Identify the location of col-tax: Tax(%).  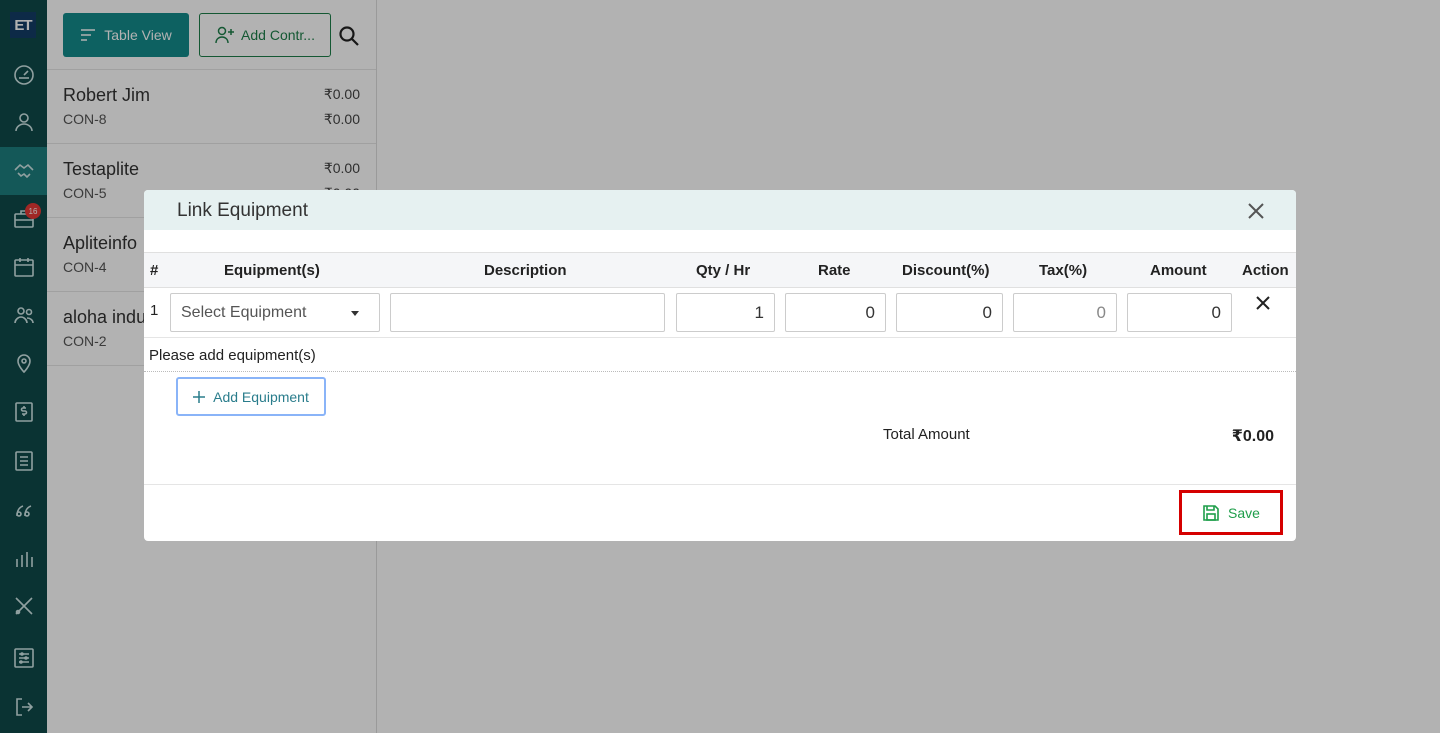
(1063, 270).